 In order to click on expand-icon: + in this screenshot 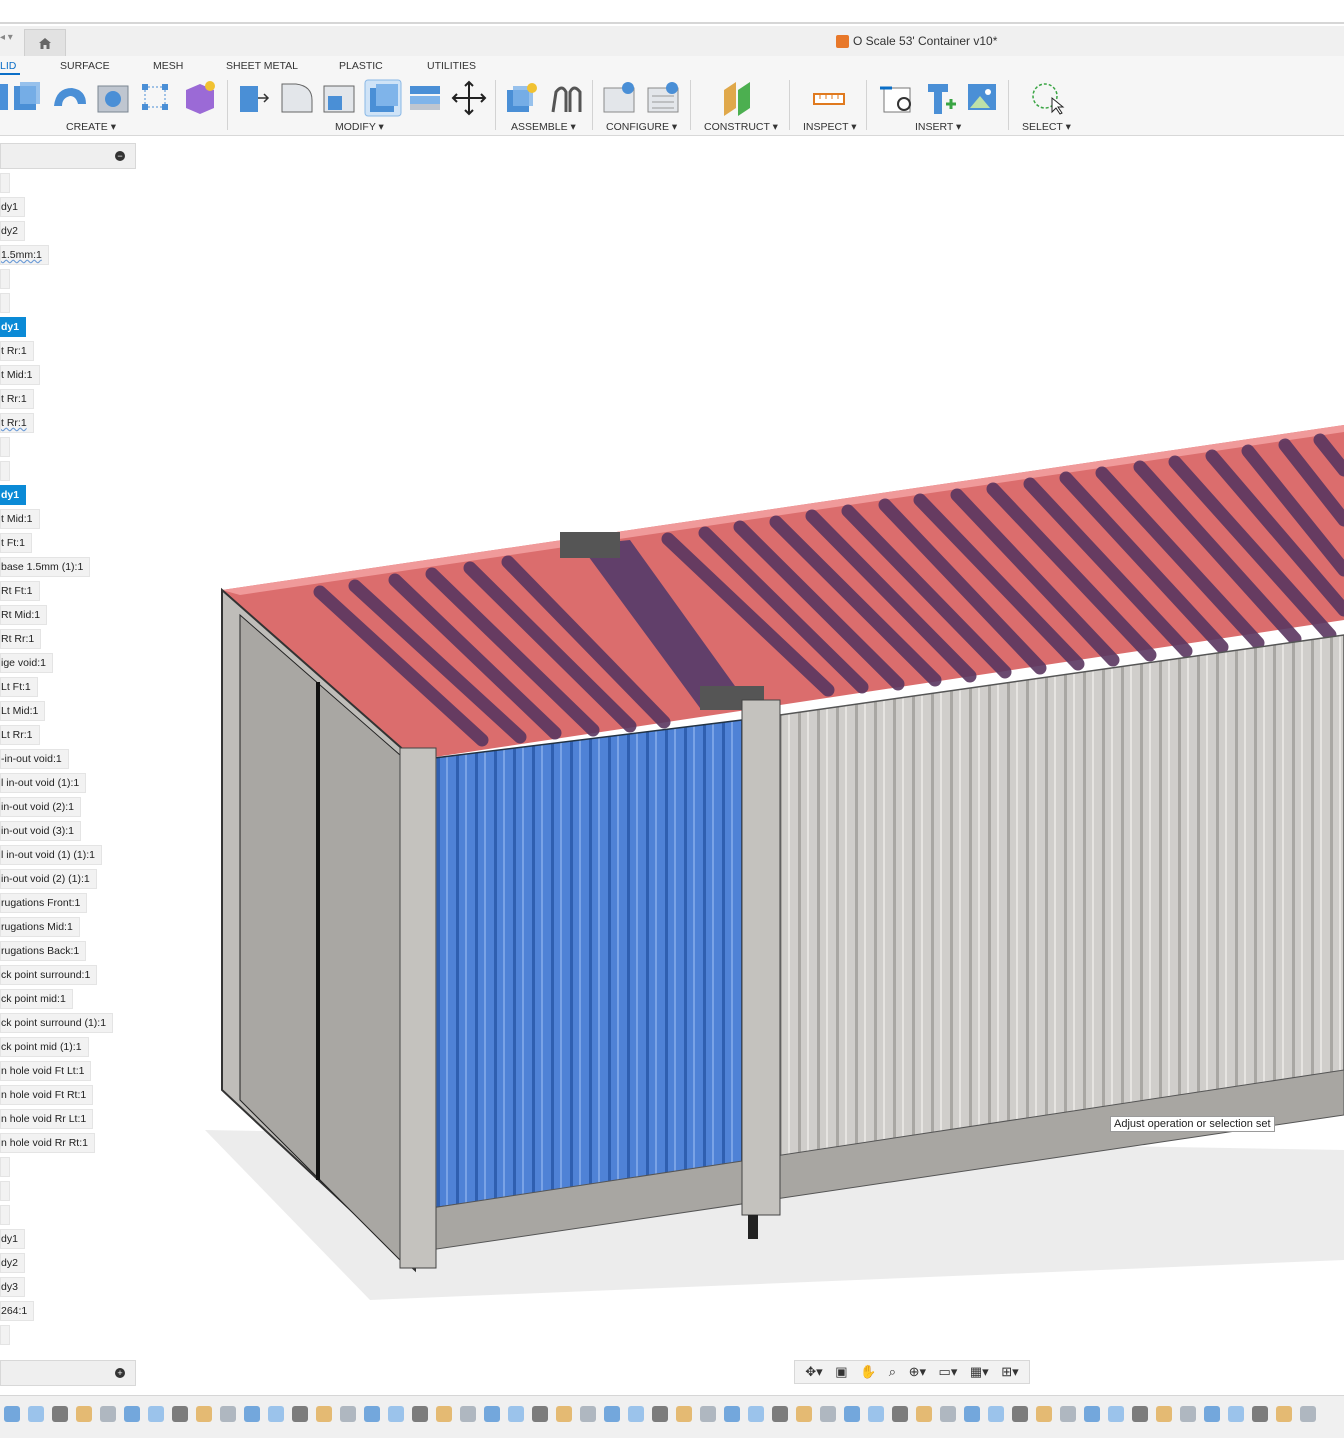, I will do `click(120, 1373)`.